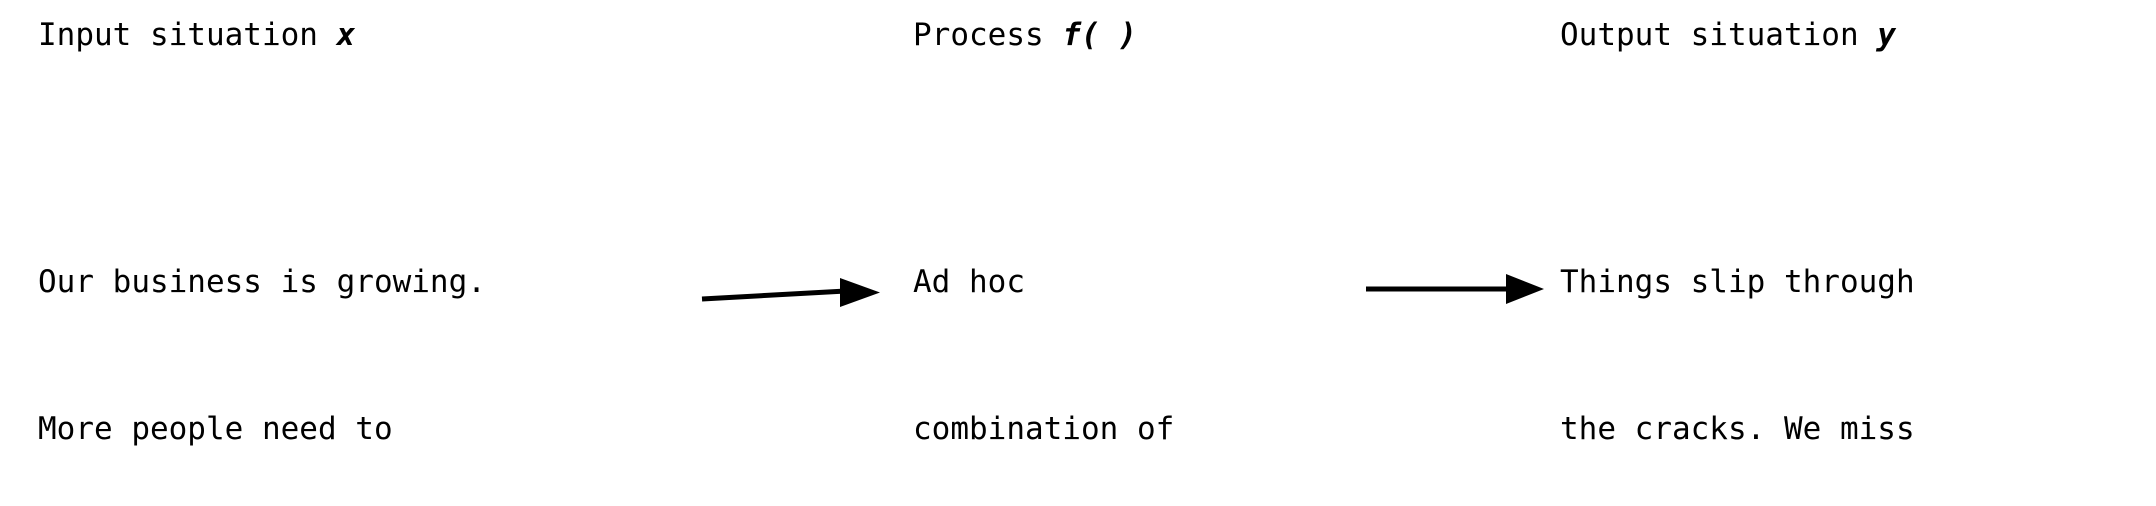 This screenshot has height=506, width=2156. I want to click on output-body-line-1: Things slip through, so click(1737, 282).